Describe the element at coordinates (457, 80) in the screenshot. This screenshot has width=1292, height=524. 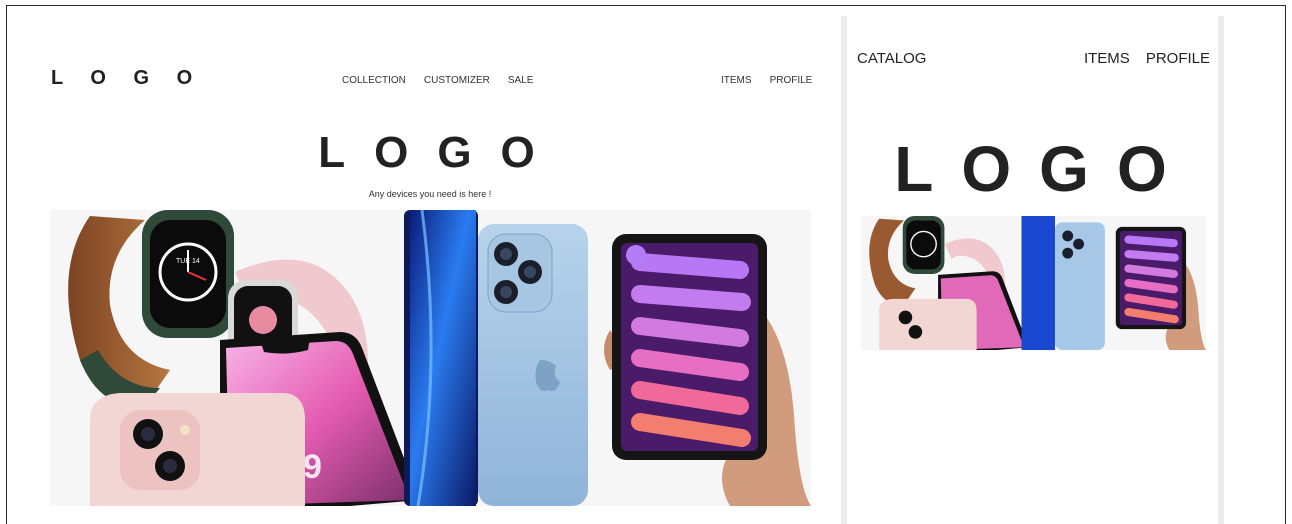
I see `nav-customizer: CUSTOMIZER` at that location.